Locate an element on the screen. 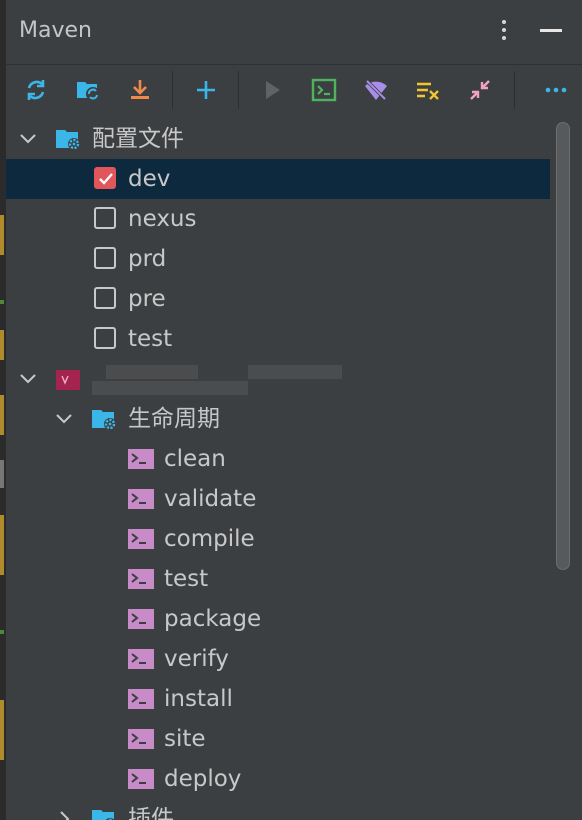 This screenshot has height=820, width=582. goal-item-deploy: deploy is located at coordinates (278, 779).